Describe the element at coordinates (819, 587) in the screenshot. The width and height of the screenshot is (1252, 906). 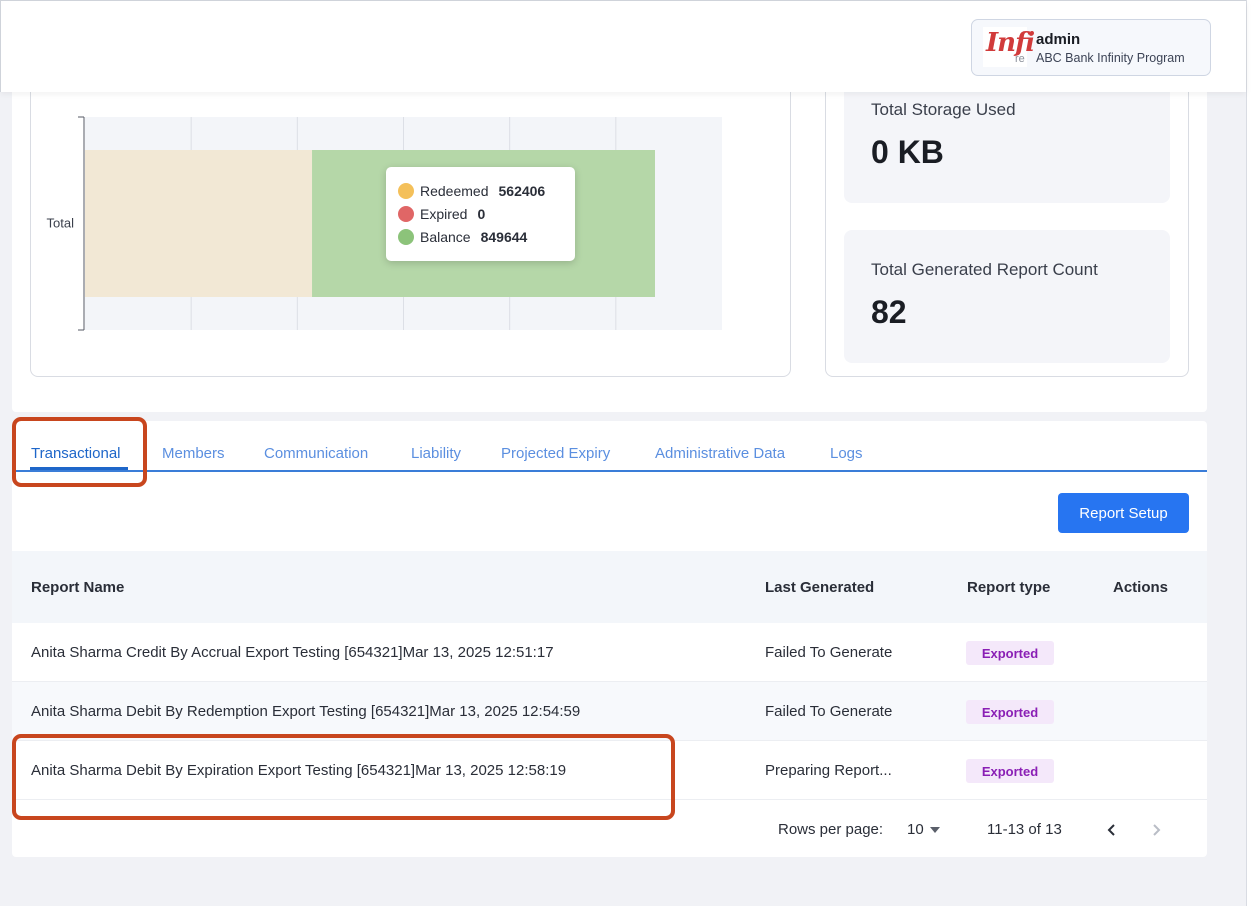
I see `column-header-last-generated: Last Generated` at that location.